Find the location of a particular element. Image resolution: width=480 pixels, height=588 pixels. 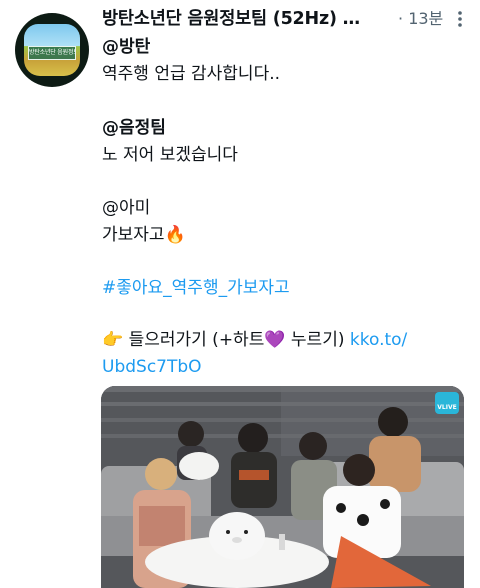

text-listen: 들으러가기 (+하트 is located at coordinates (196, 340).